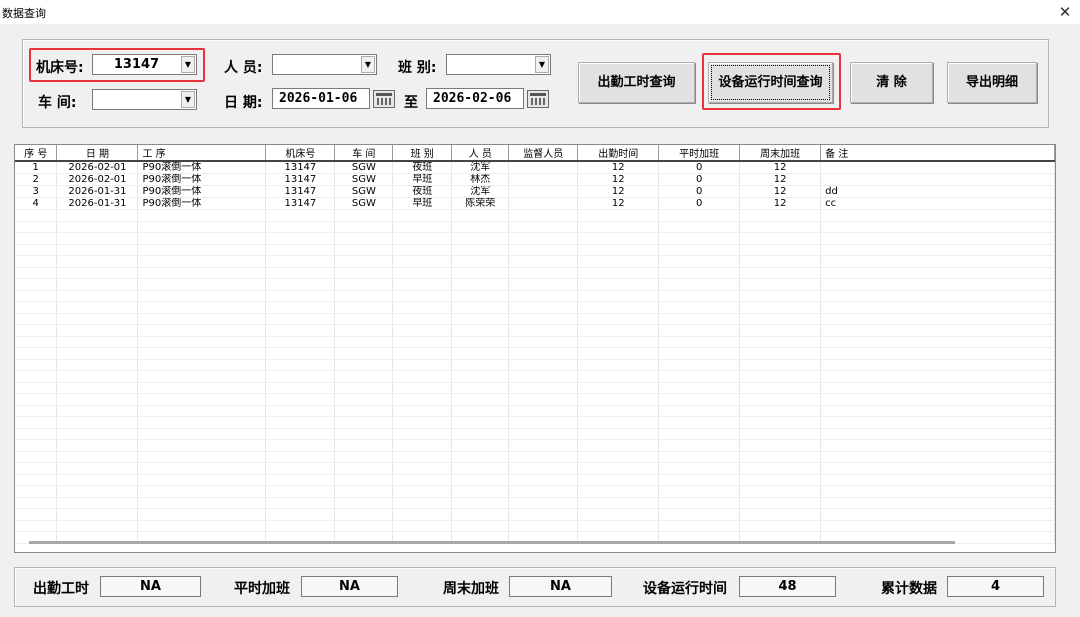 This screenshot has height=617, width=1080. I want to click on table-row: 4 2026-01-31 P90滚倒一体 13147 SGW 早班 陈荣荣 12 0 12 cc, so click(535, 203).